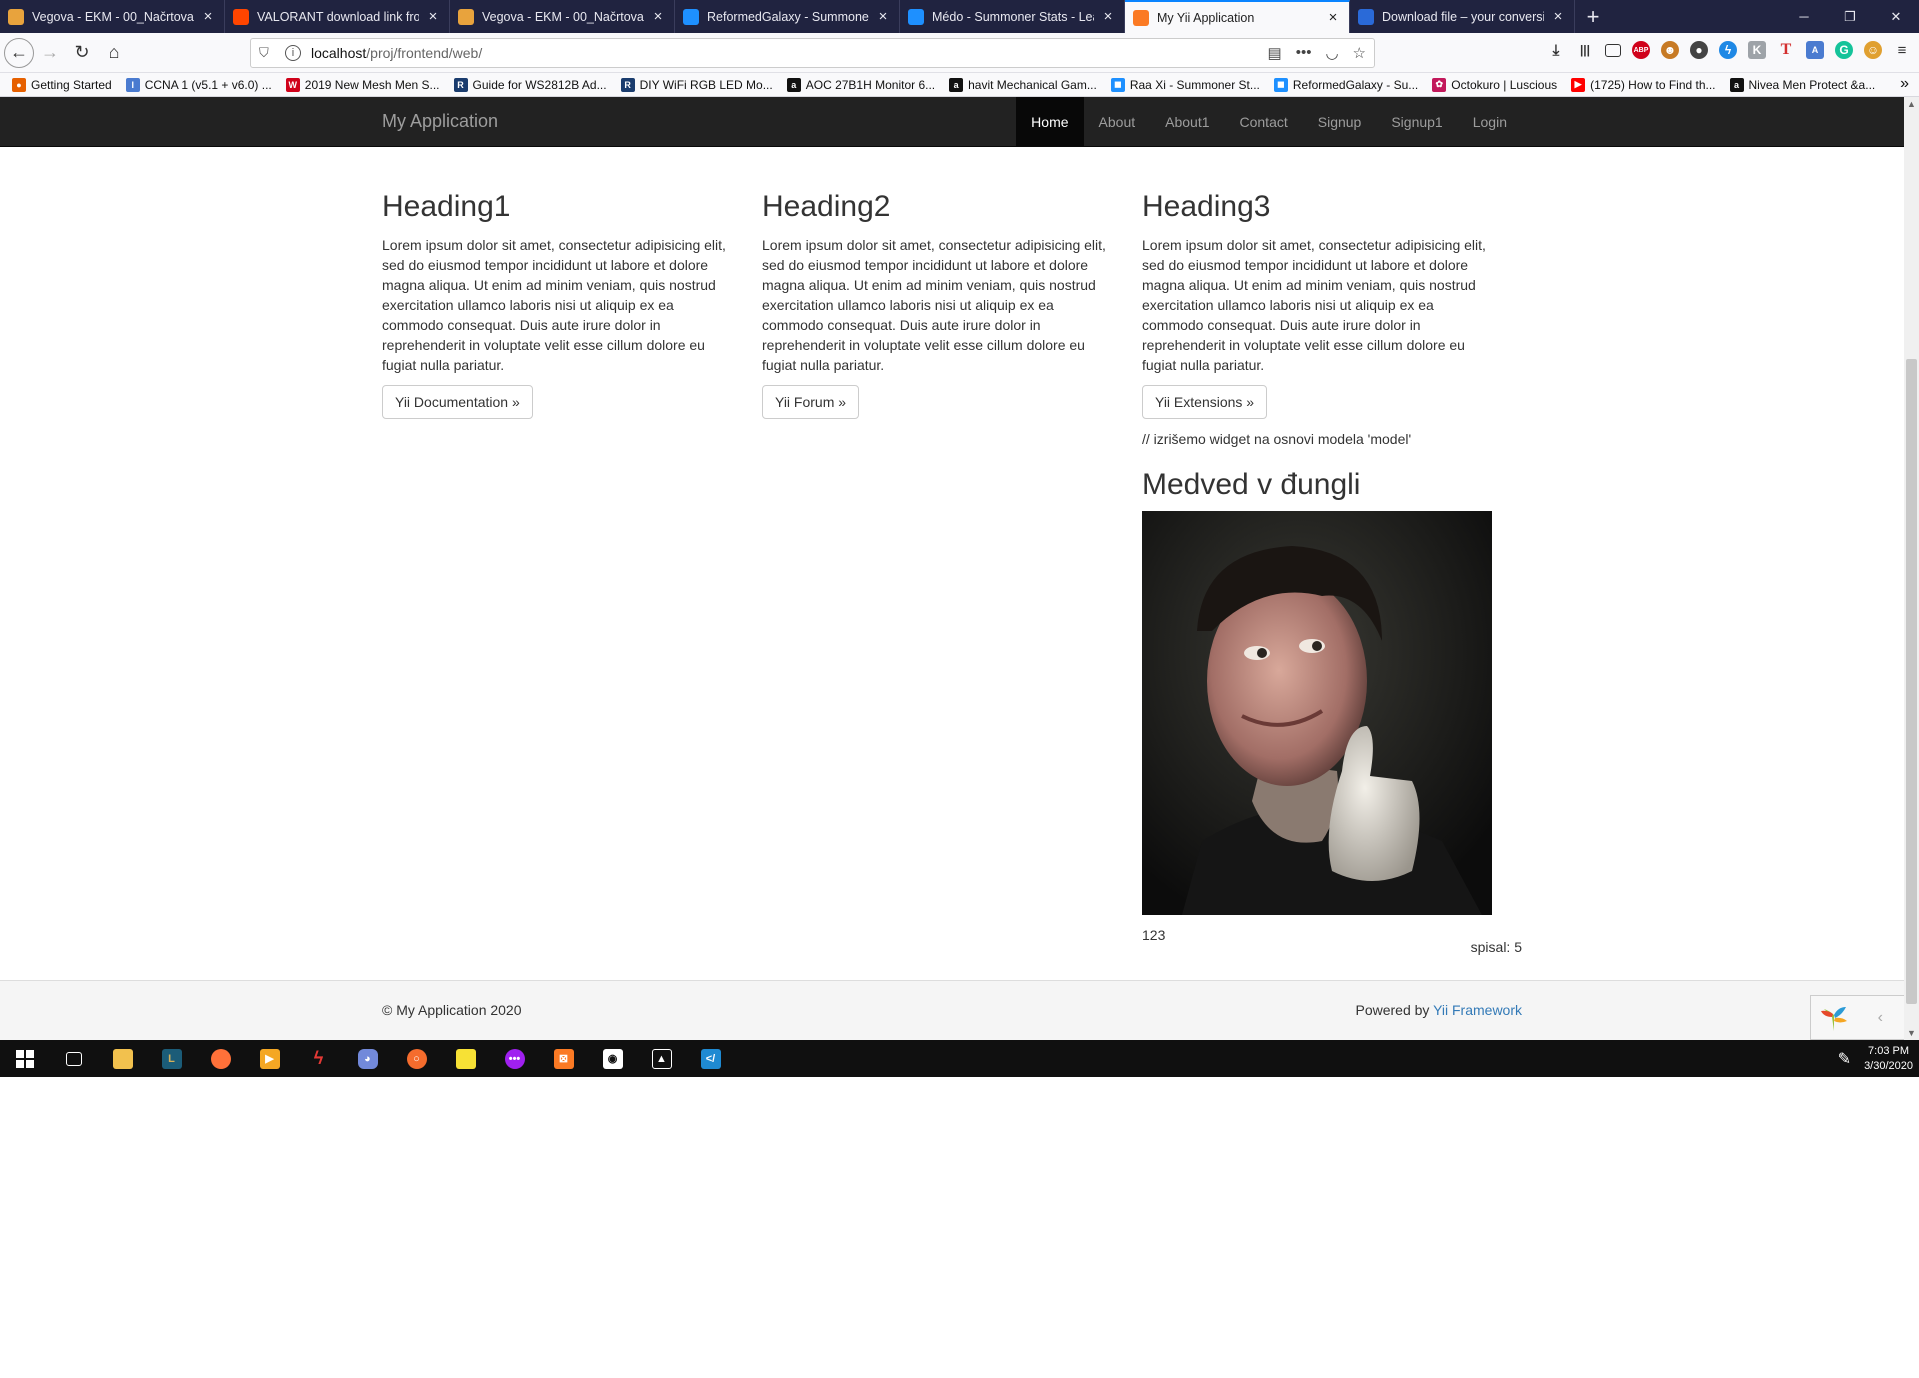 The image size is (1919, 1378). I want to click on messenger-icon: ϟ, so click(1728, 50).